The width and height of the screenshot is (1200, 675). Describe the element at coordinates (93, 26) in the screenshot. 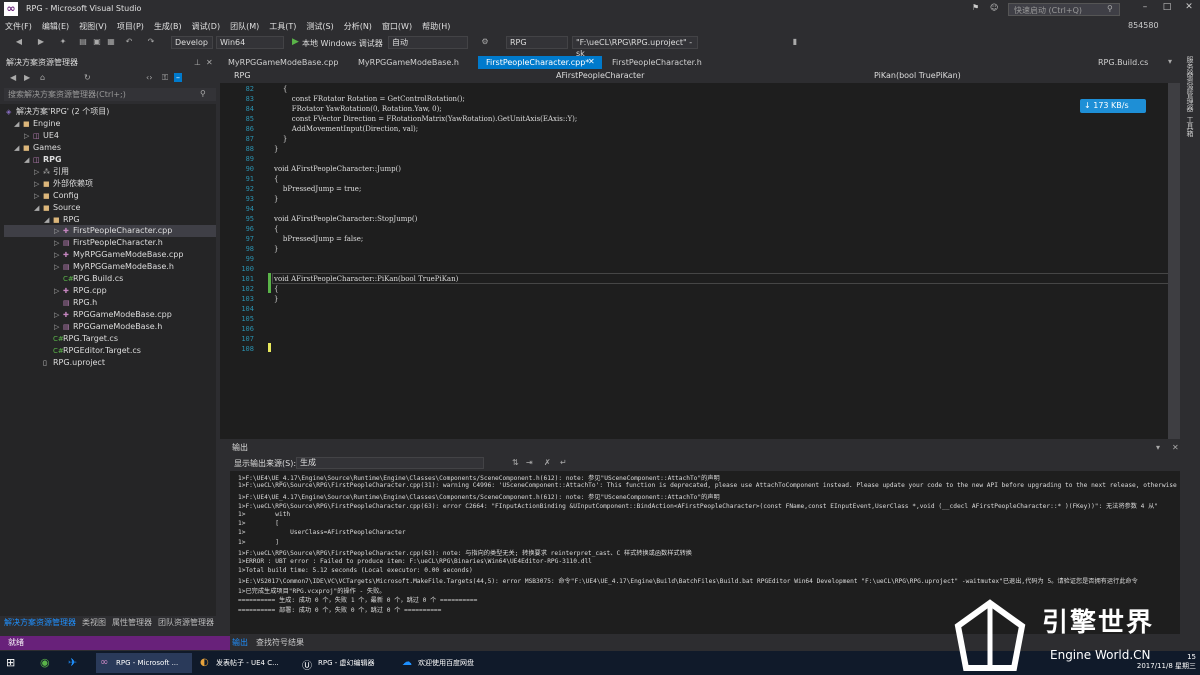

I see `menu-view: 视图(V)` at that location.